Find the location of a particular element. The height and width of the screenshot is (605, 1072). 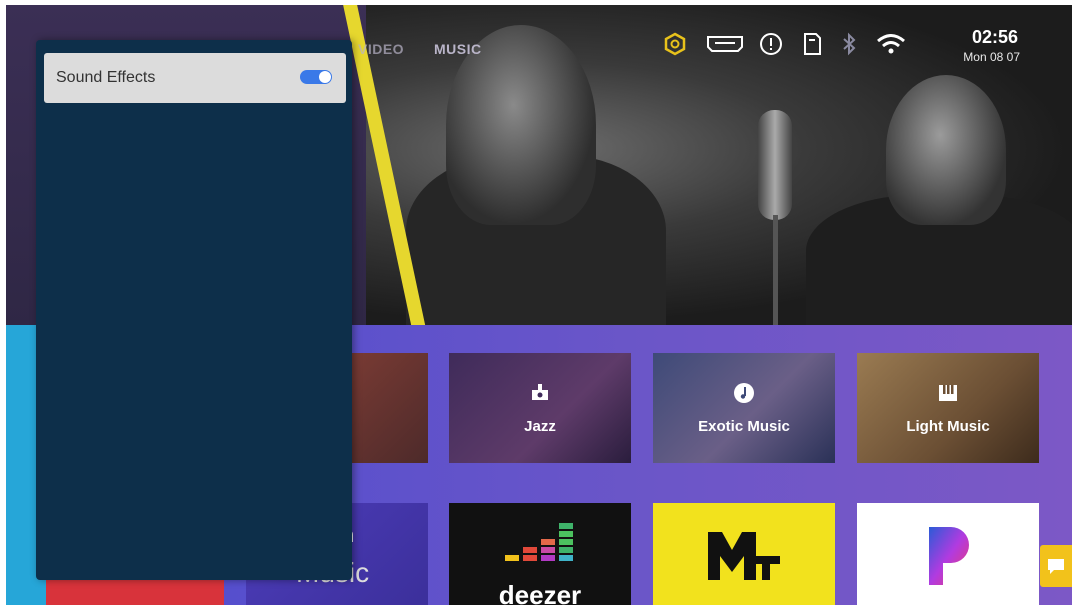

category-card-light-music: Light Music is located at coordinates (948, 408).